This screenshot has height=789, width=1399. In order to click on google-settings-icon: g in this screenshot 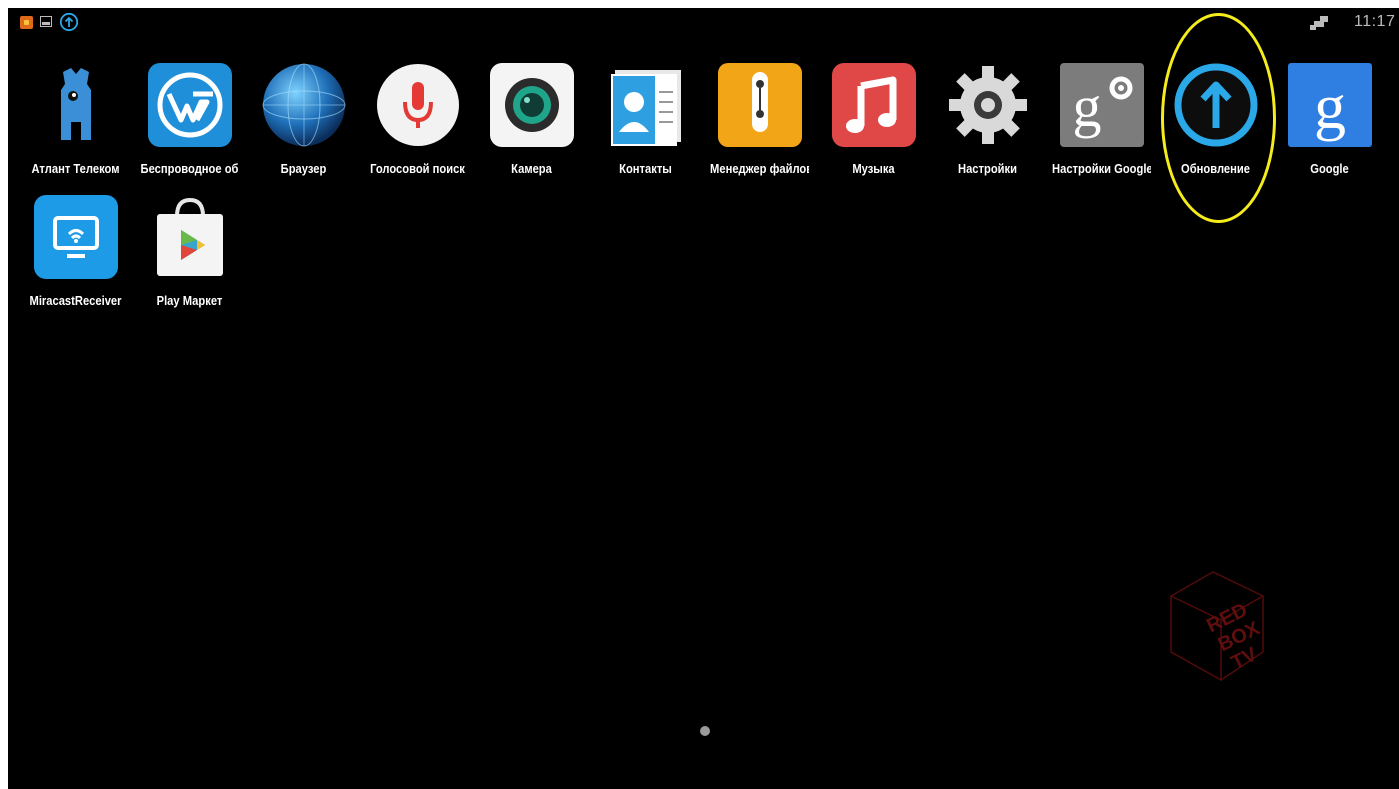, I will do `click(1101, 105)`.